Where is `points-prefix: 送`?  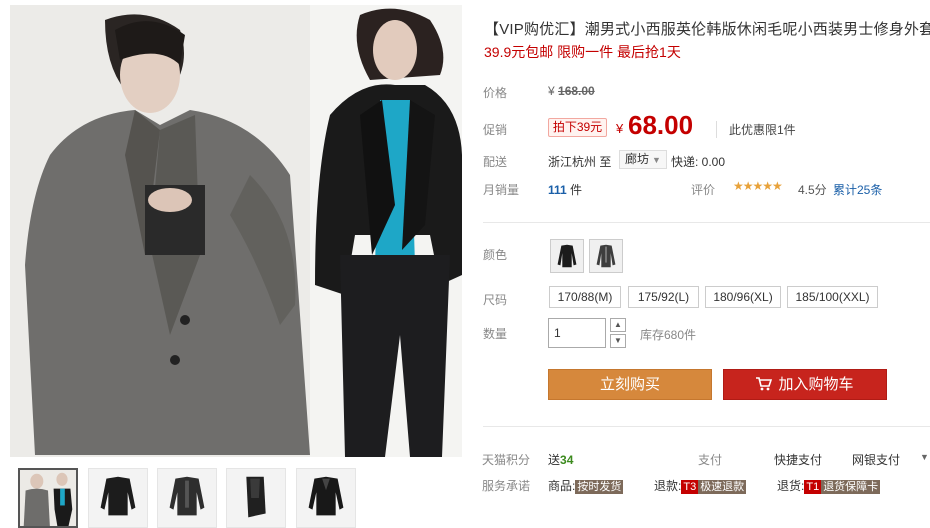
points-prefix: 送 is located at coordinates (554, 460).